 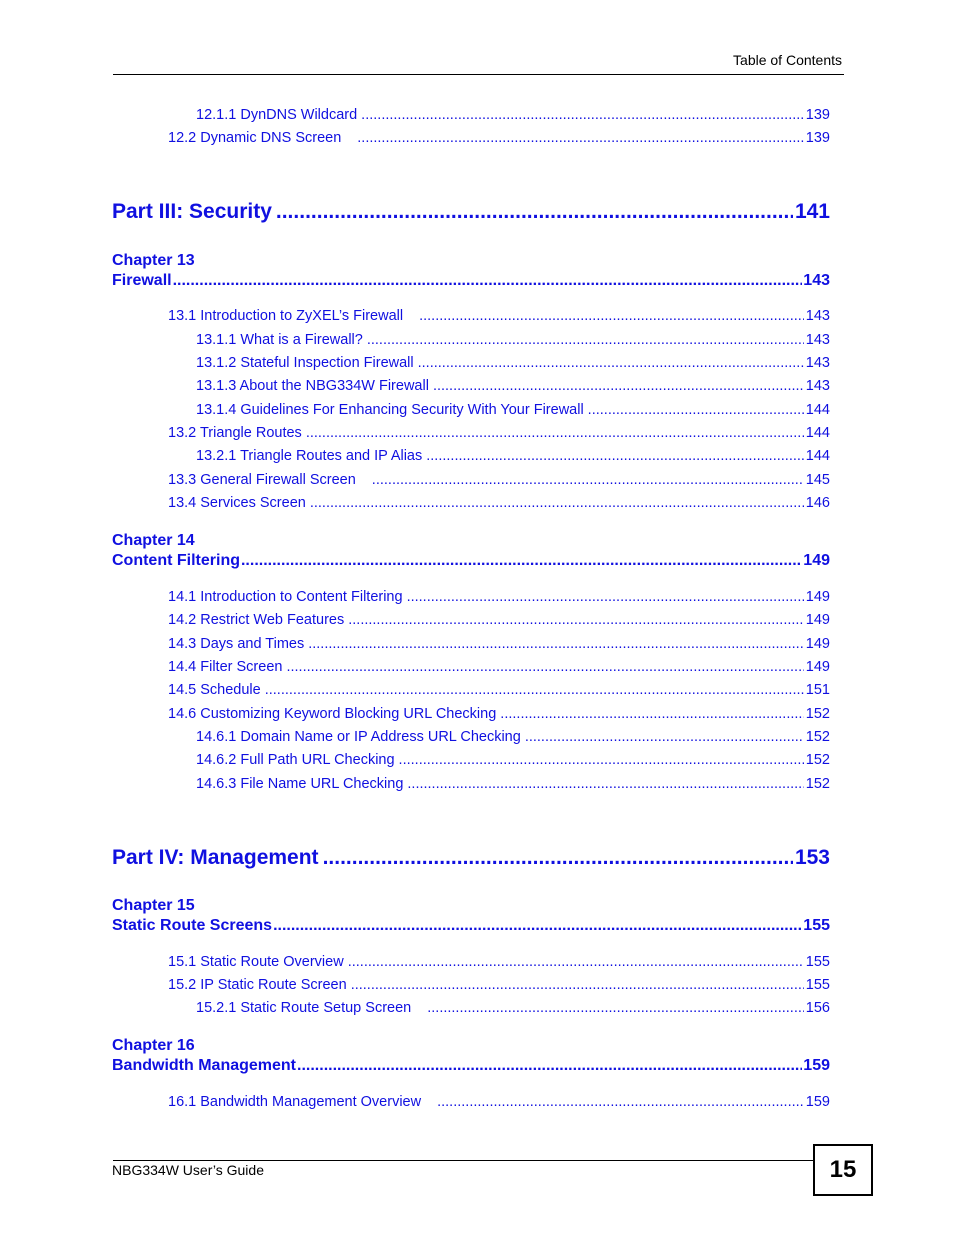 What do you see at coordinates (499, 644) in the screenshot?
I see `toc-entry: 14.3 Days and Times 149` at bounding box center [499, 644].